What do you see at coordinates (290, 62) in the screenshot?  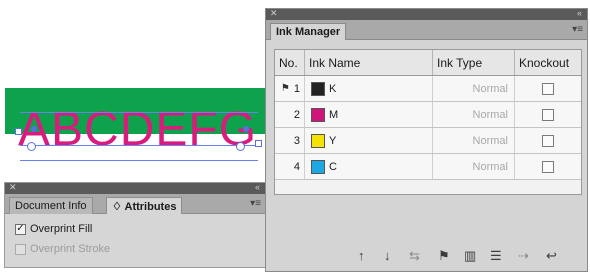 I see `column-header-no: No.` at bounding box center [290, 62].